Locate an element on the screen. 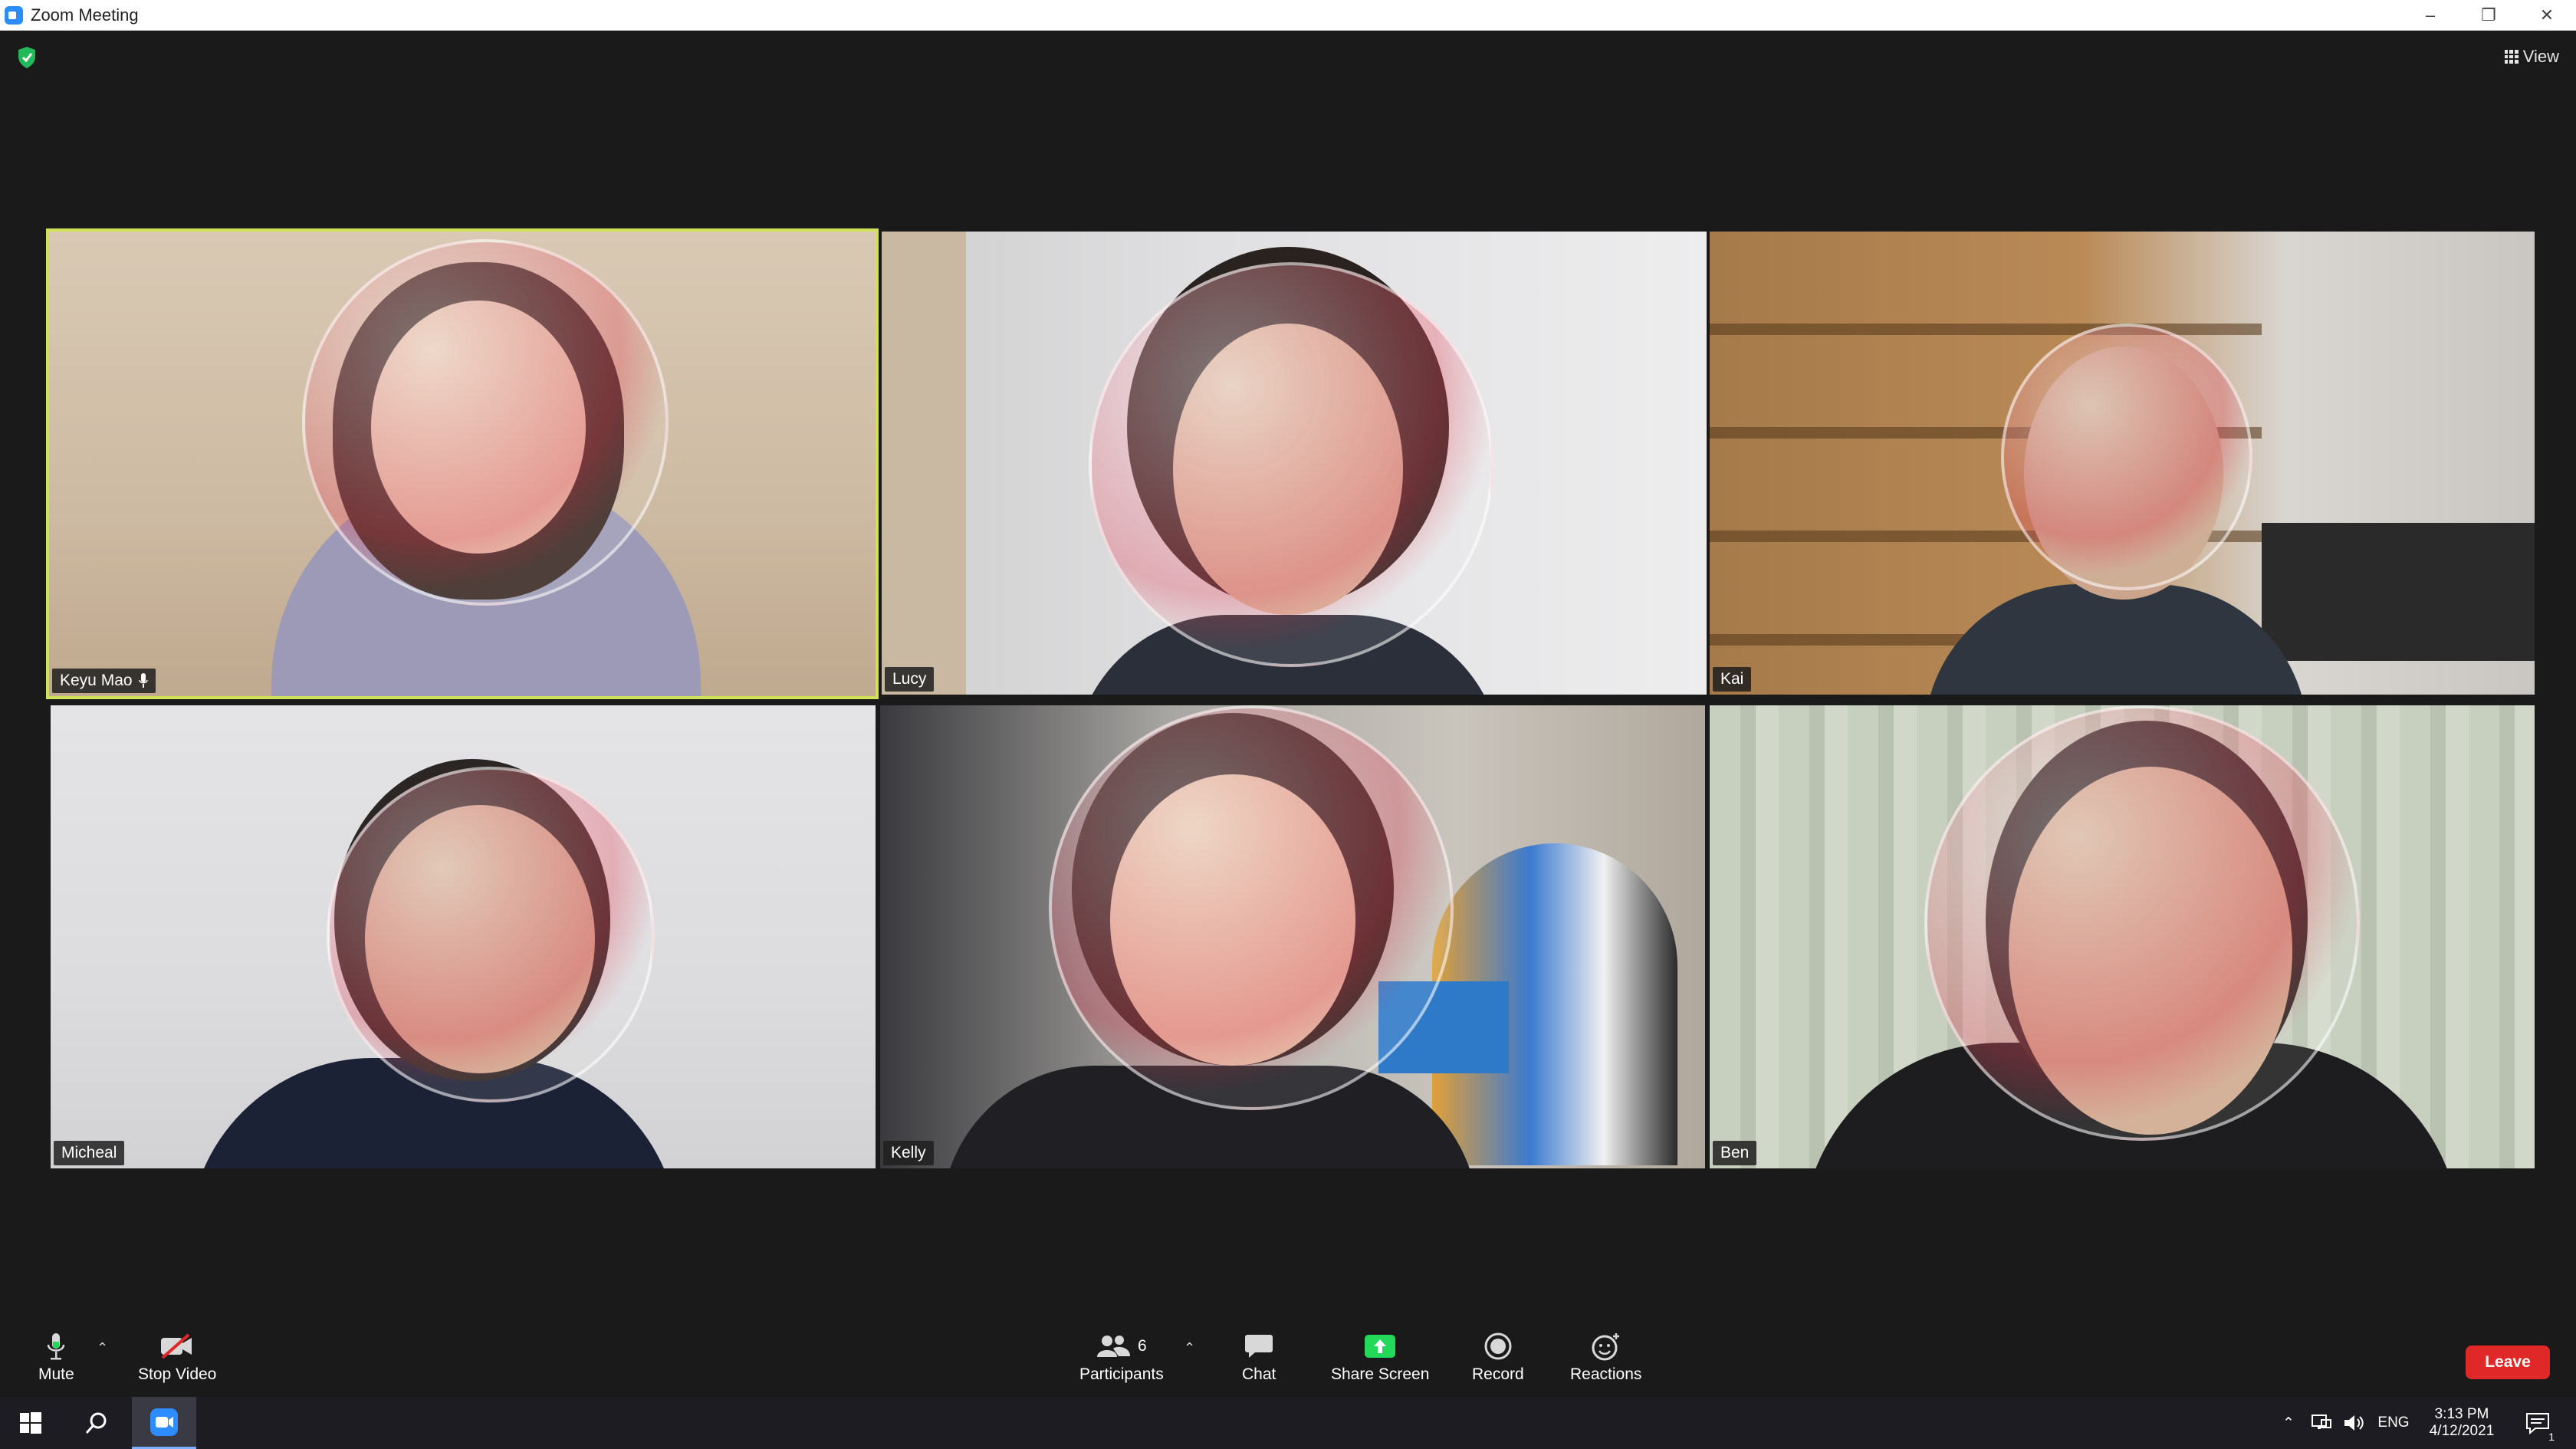 This screenshot has width=2576, height=1449. mic-icon is located at coordinates (143, 680).